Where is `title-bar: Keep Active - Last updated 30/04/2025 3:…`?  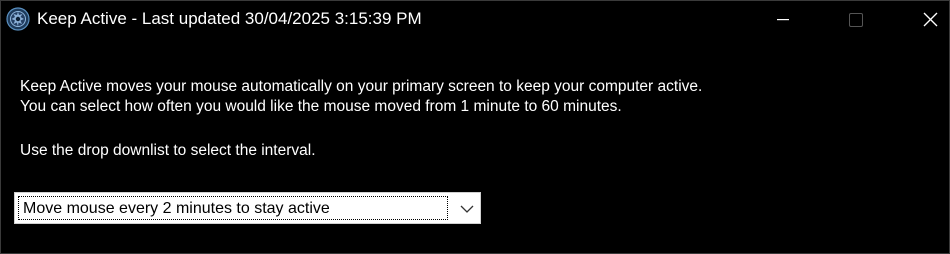
title-bar: Keep Active - Last updated 30/04/2025 3:… is located at coordinates (475, 19).